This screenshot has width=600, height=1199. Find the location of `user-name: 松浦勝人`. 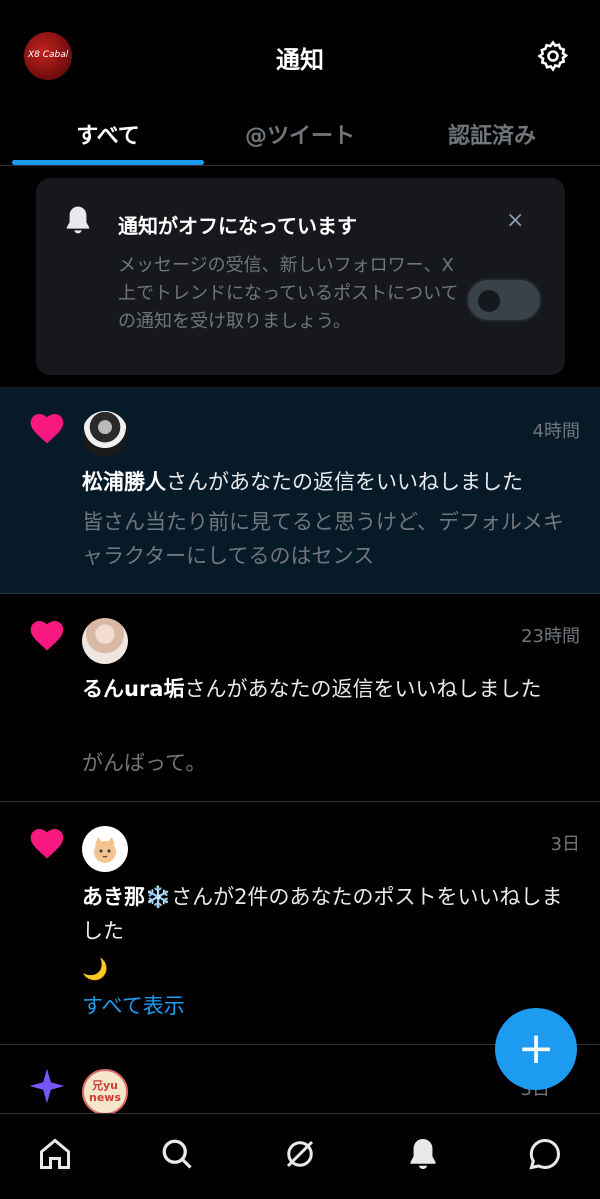

user-name: 松浦勝人 is located at coordinates (124, 482).